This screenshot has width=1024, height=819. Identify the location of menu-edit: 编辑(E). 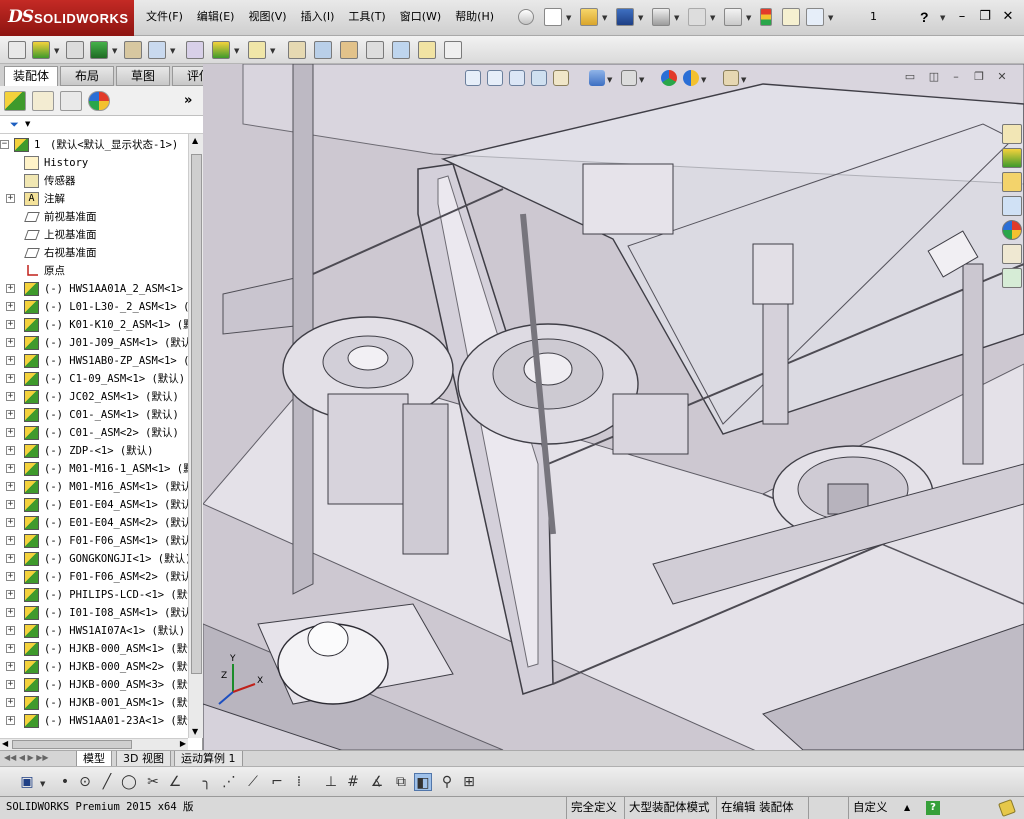
(216, 17).